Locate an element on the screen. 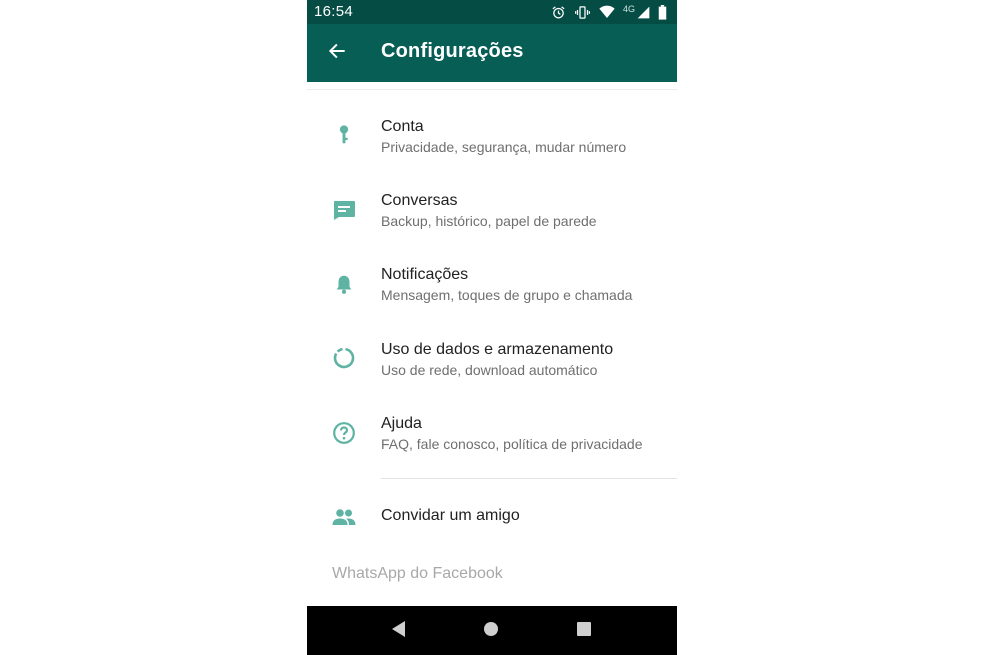  invite-friend-label: Convidar um amigo is located at coordinates (450, 515).